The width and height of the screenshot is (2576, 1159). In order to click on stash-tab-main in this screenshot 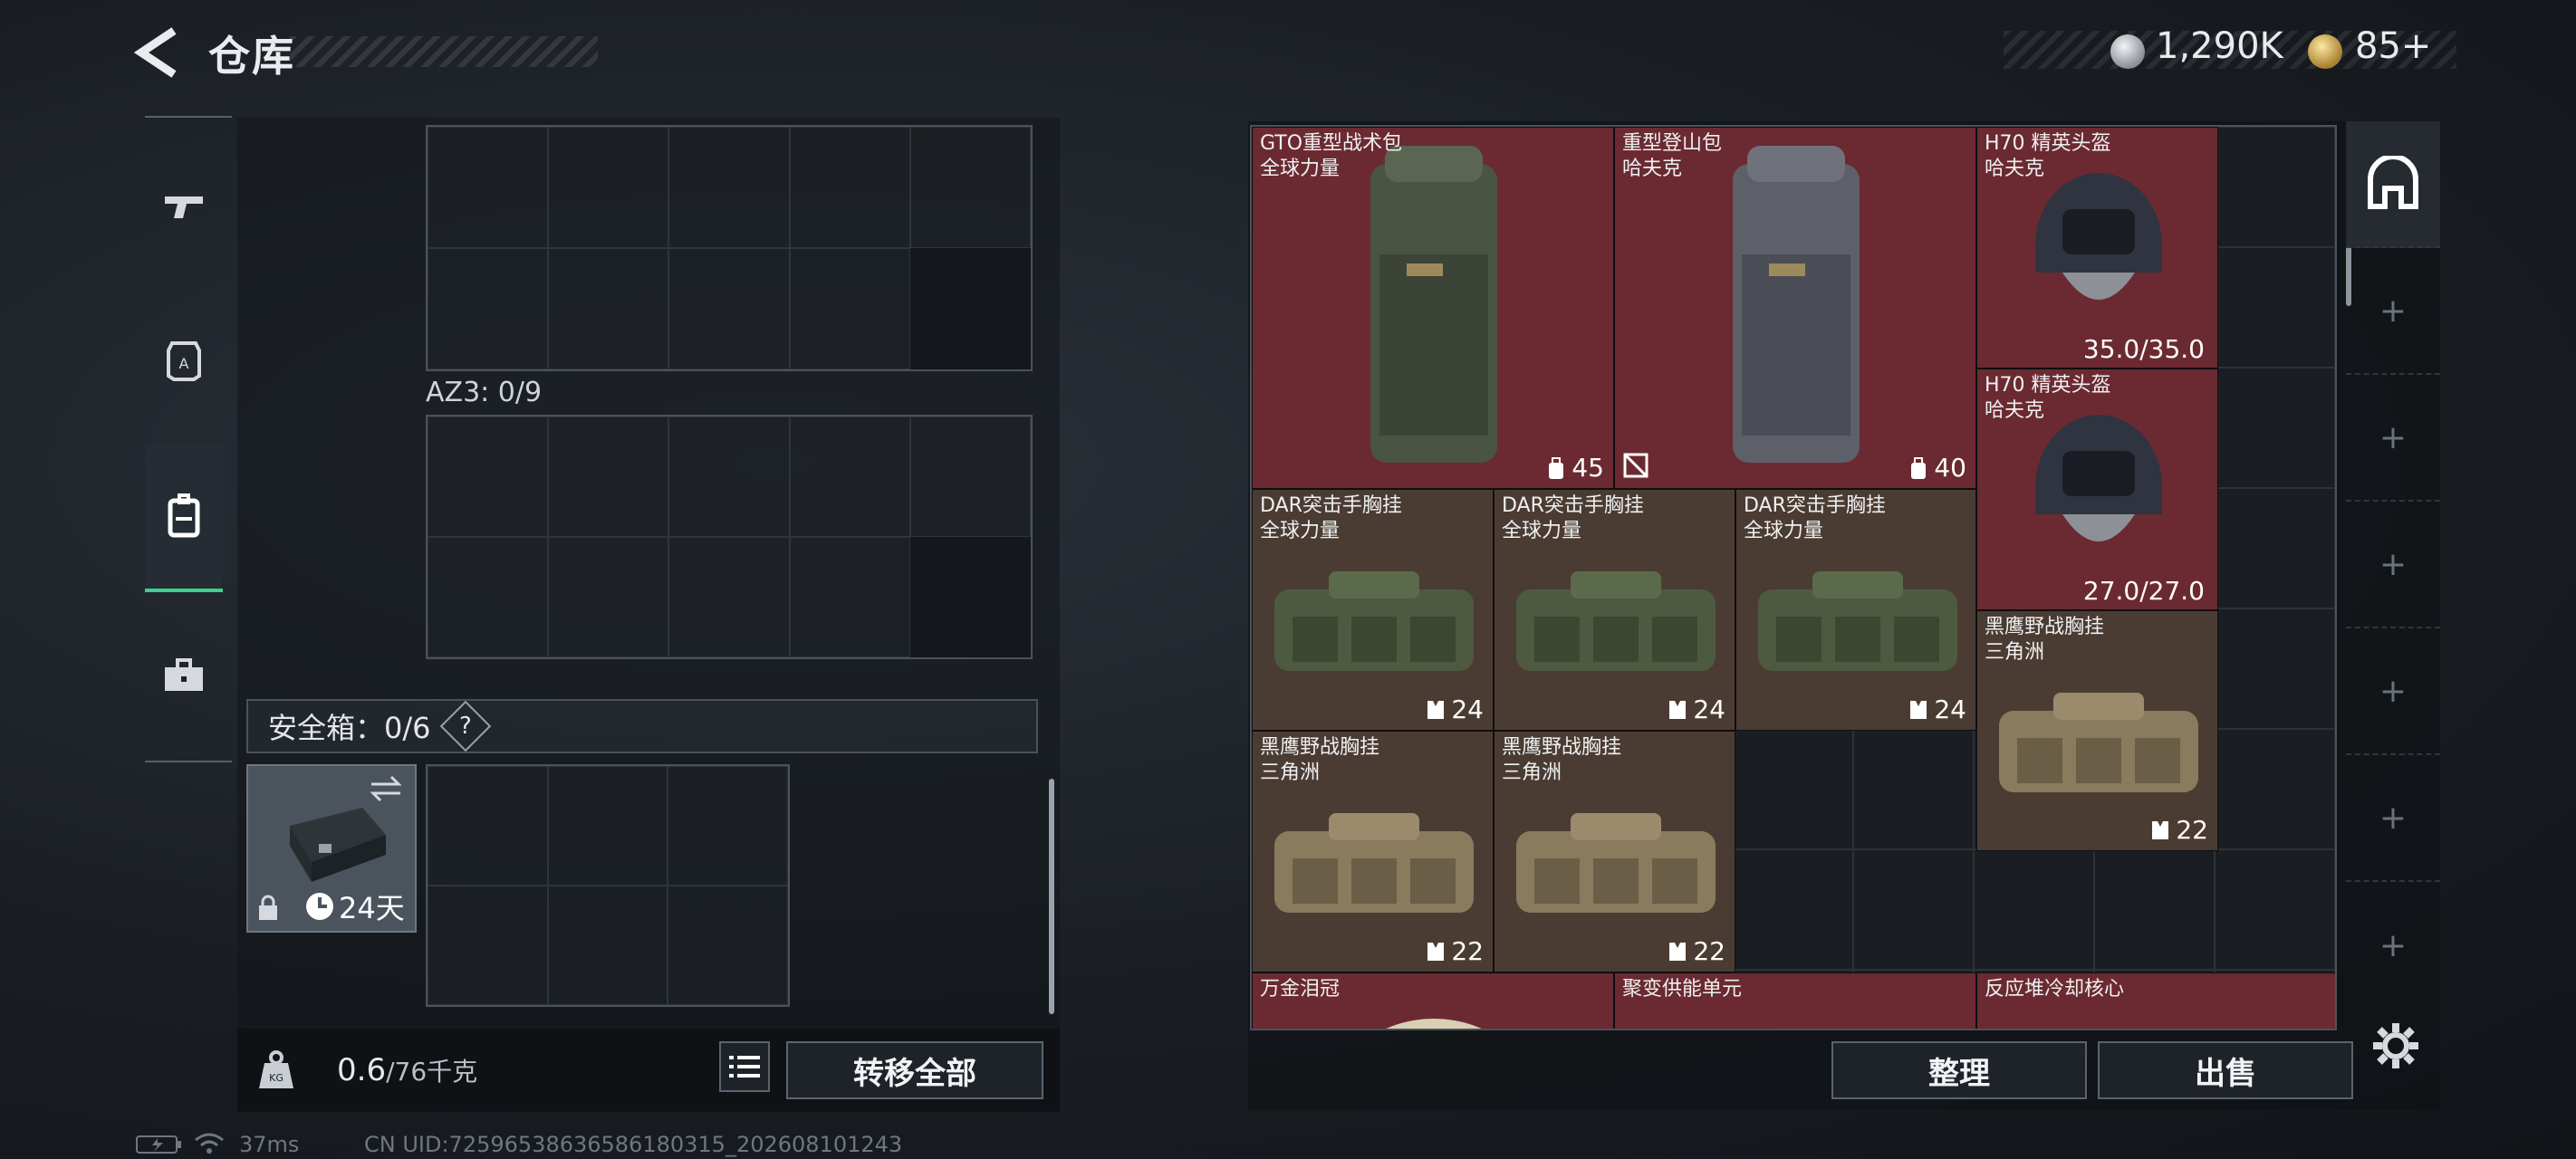, I will do `click(2393, 184)`.